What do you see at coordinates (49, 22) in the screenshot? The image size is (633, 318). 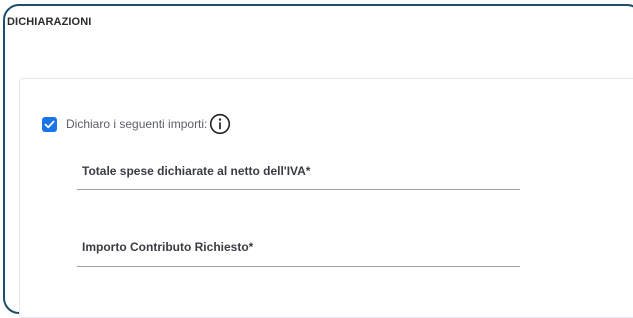 I see `section-title: DICHIARAZIONI` at bounding box center [49, 22].